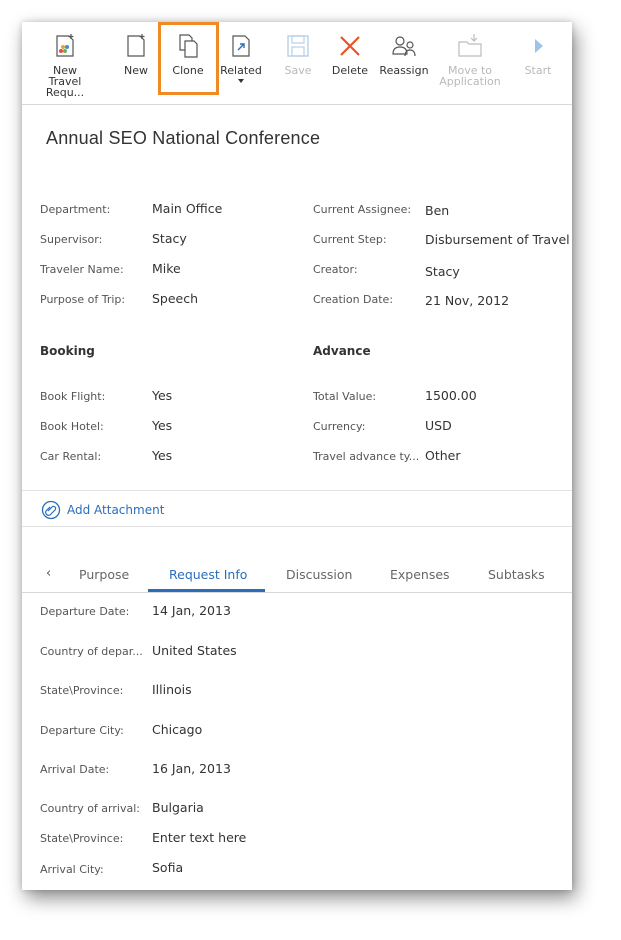 The image size is (621, 940). What do you see at coordinates (75, 209) in the screenshot?
I see `department-label: Department:` at bounding box center [75, 209].